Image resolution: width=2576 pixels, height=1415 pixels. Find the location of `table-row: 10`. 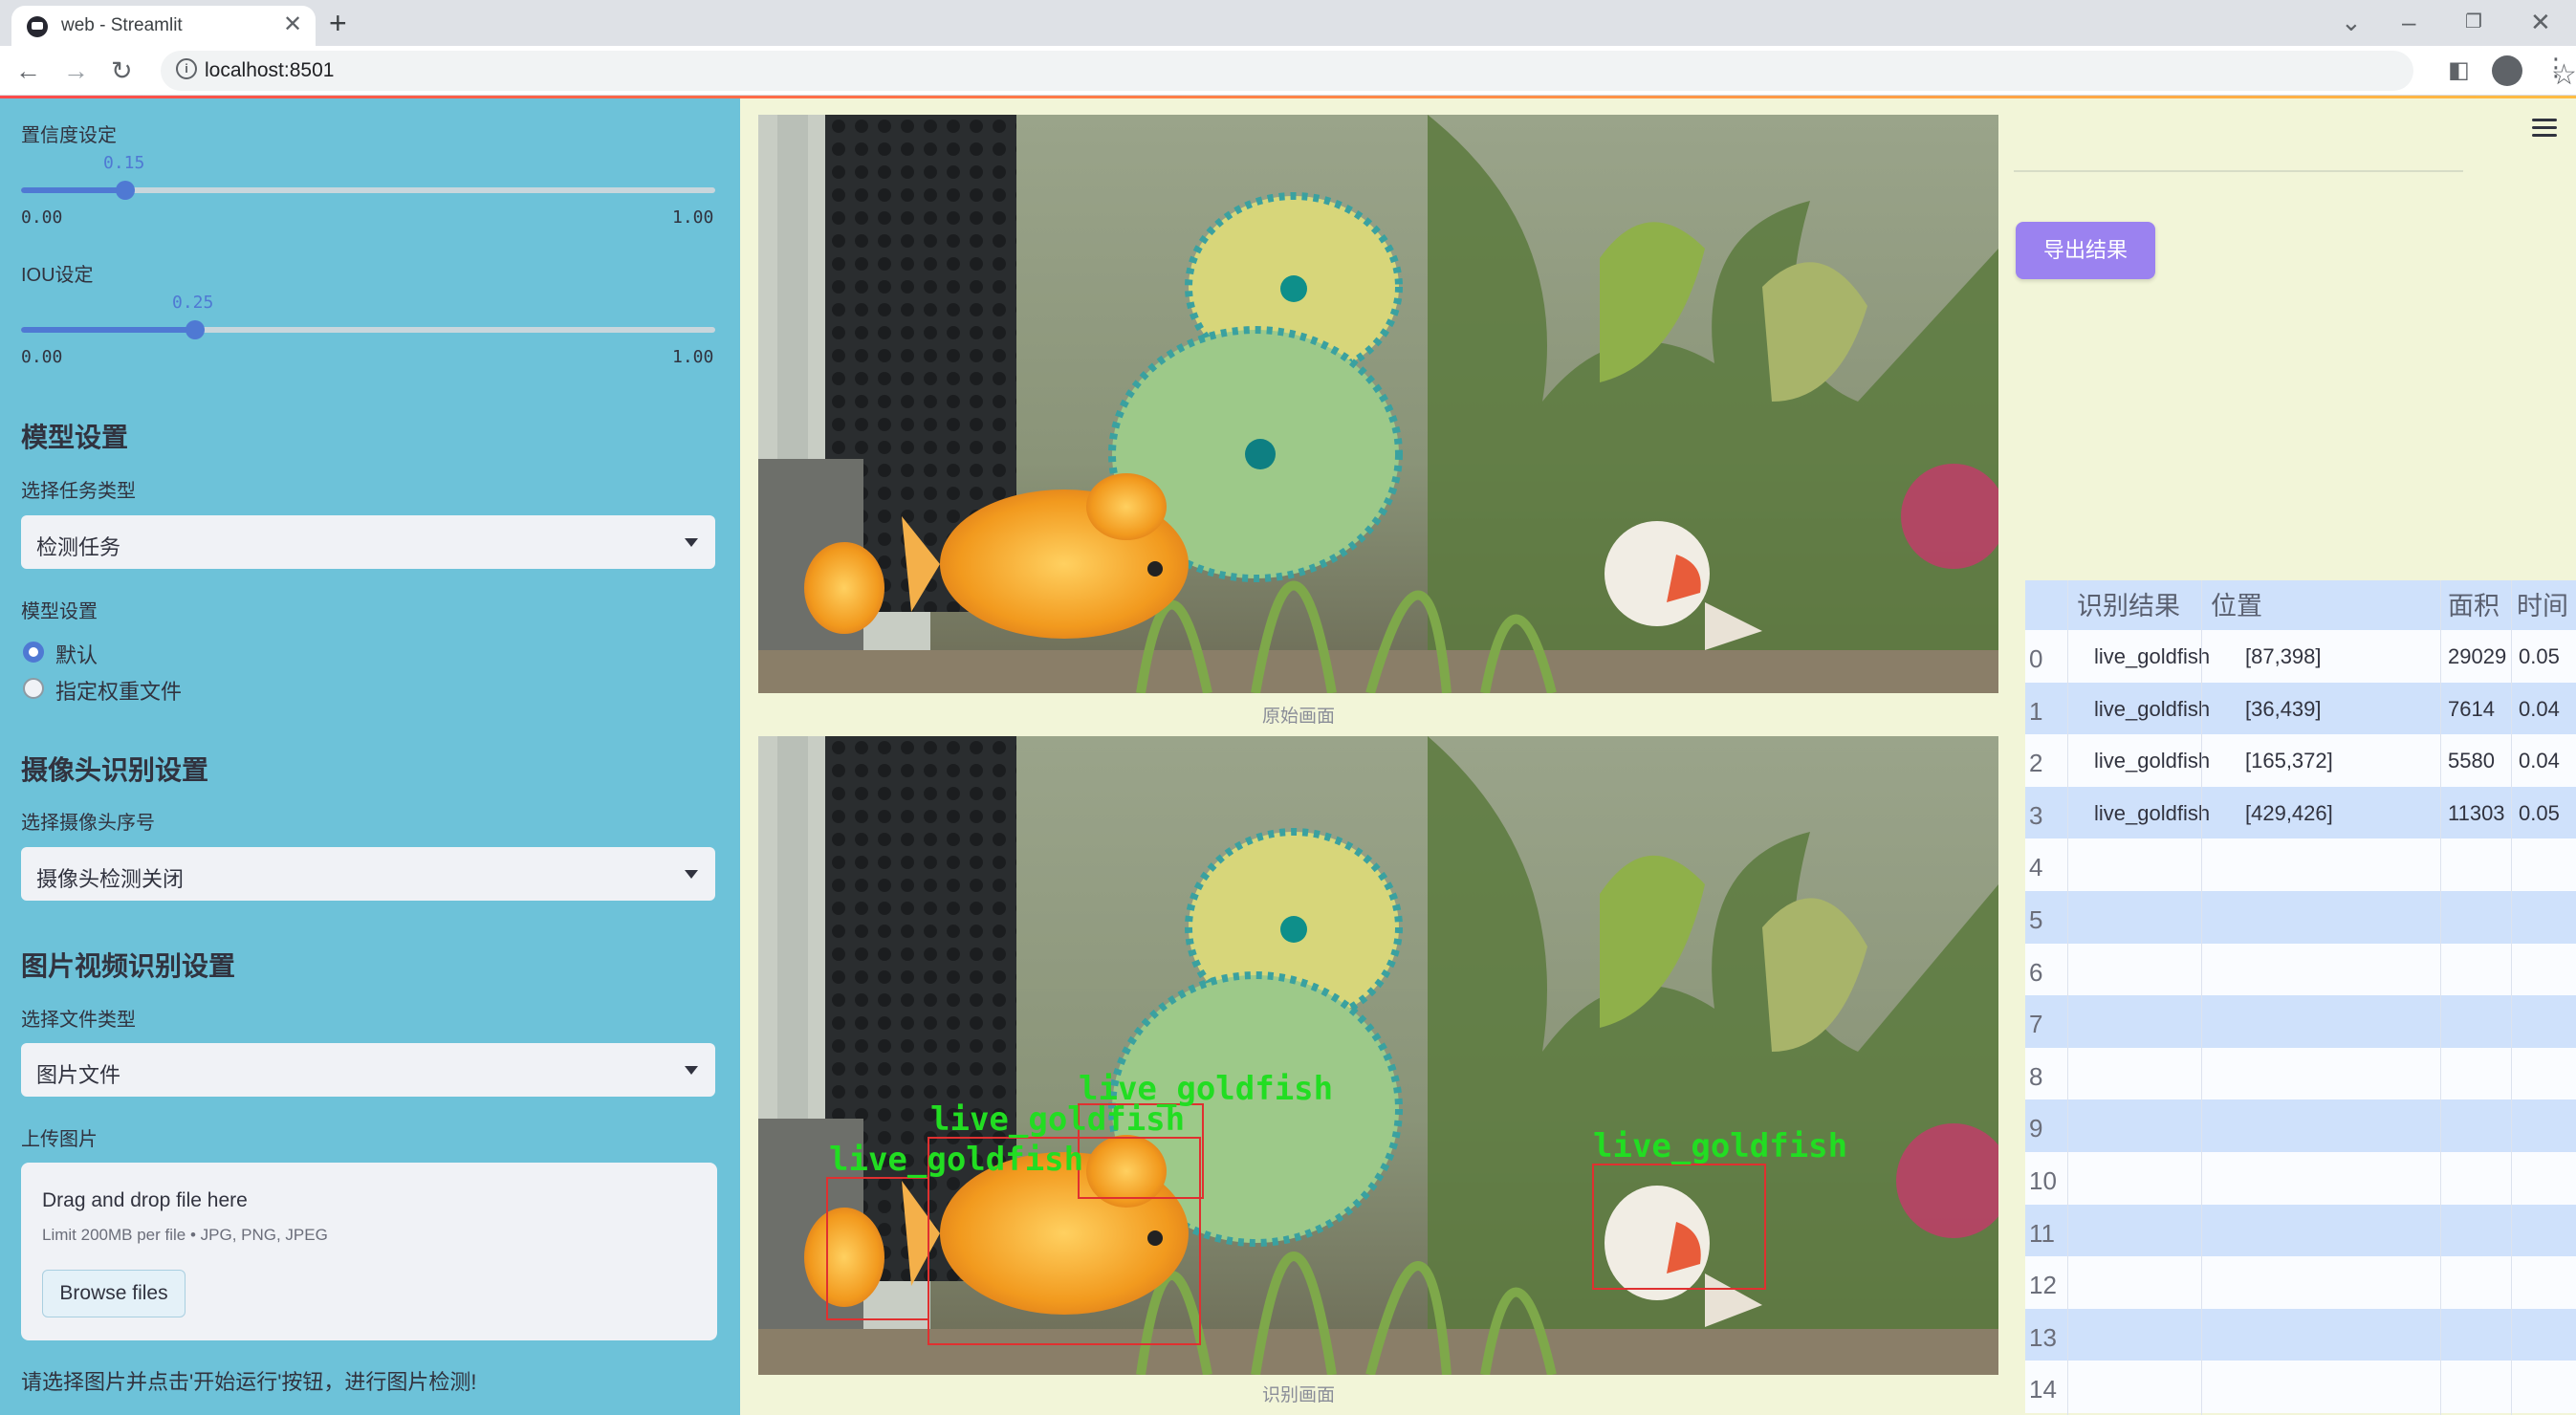

table-row: 10 is located at coordinates (2300, 1178).